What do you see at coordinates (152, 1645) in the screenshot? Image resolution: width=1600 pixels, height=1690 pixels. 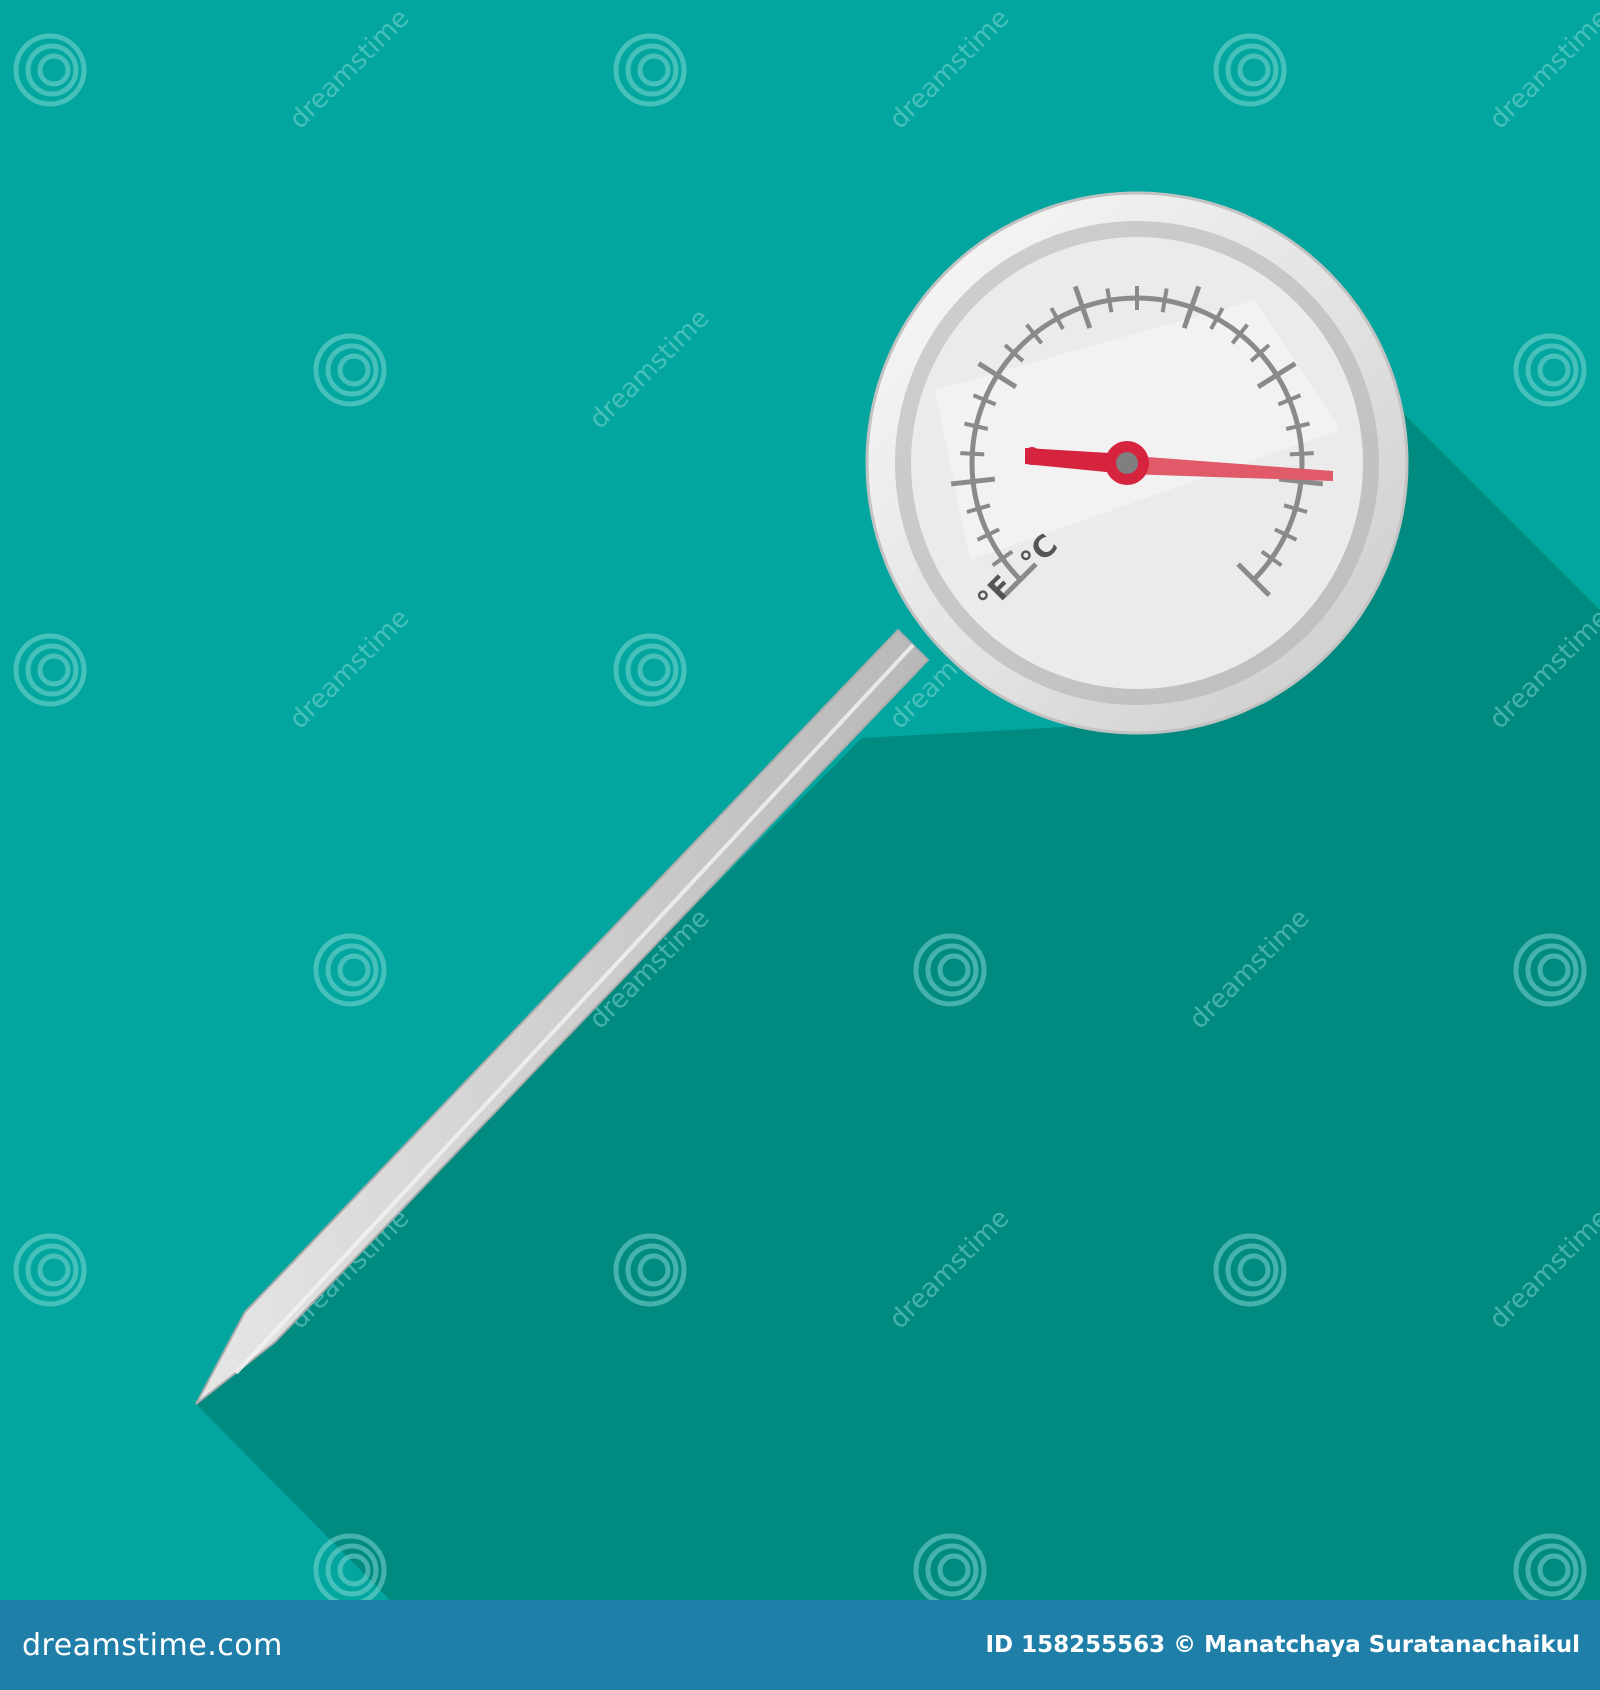 I see `footer-brand: dreamstime.com` at bounding box center [152, 1645].